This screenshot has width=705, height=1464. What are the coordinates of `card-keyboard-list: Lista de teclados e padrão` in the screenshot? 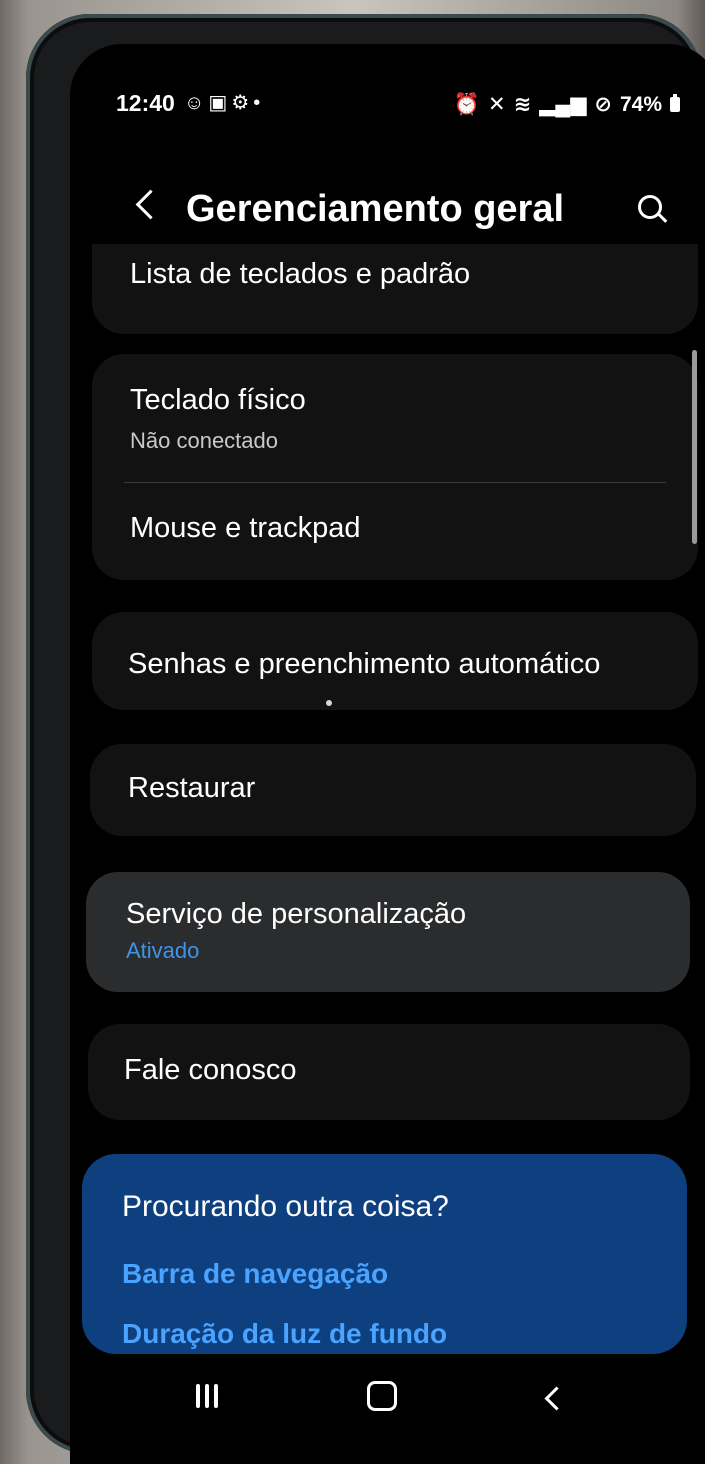 It's located at (395, 289).